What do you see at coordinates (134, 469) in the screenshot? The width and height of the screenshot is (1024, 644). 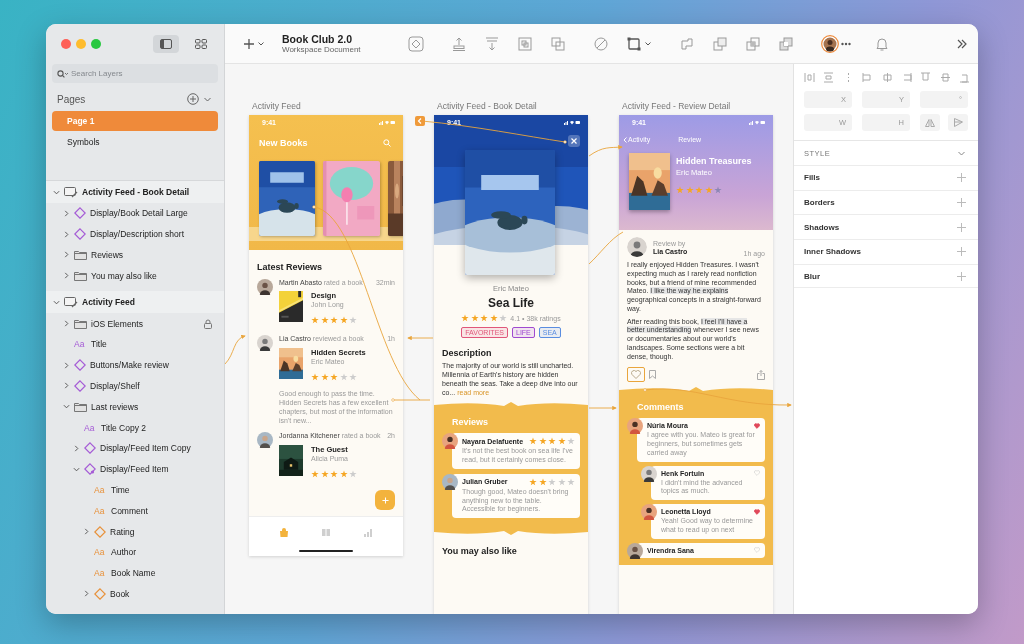 I see `layer-name: Display/Feed Item` at bounding box center [134, 469].